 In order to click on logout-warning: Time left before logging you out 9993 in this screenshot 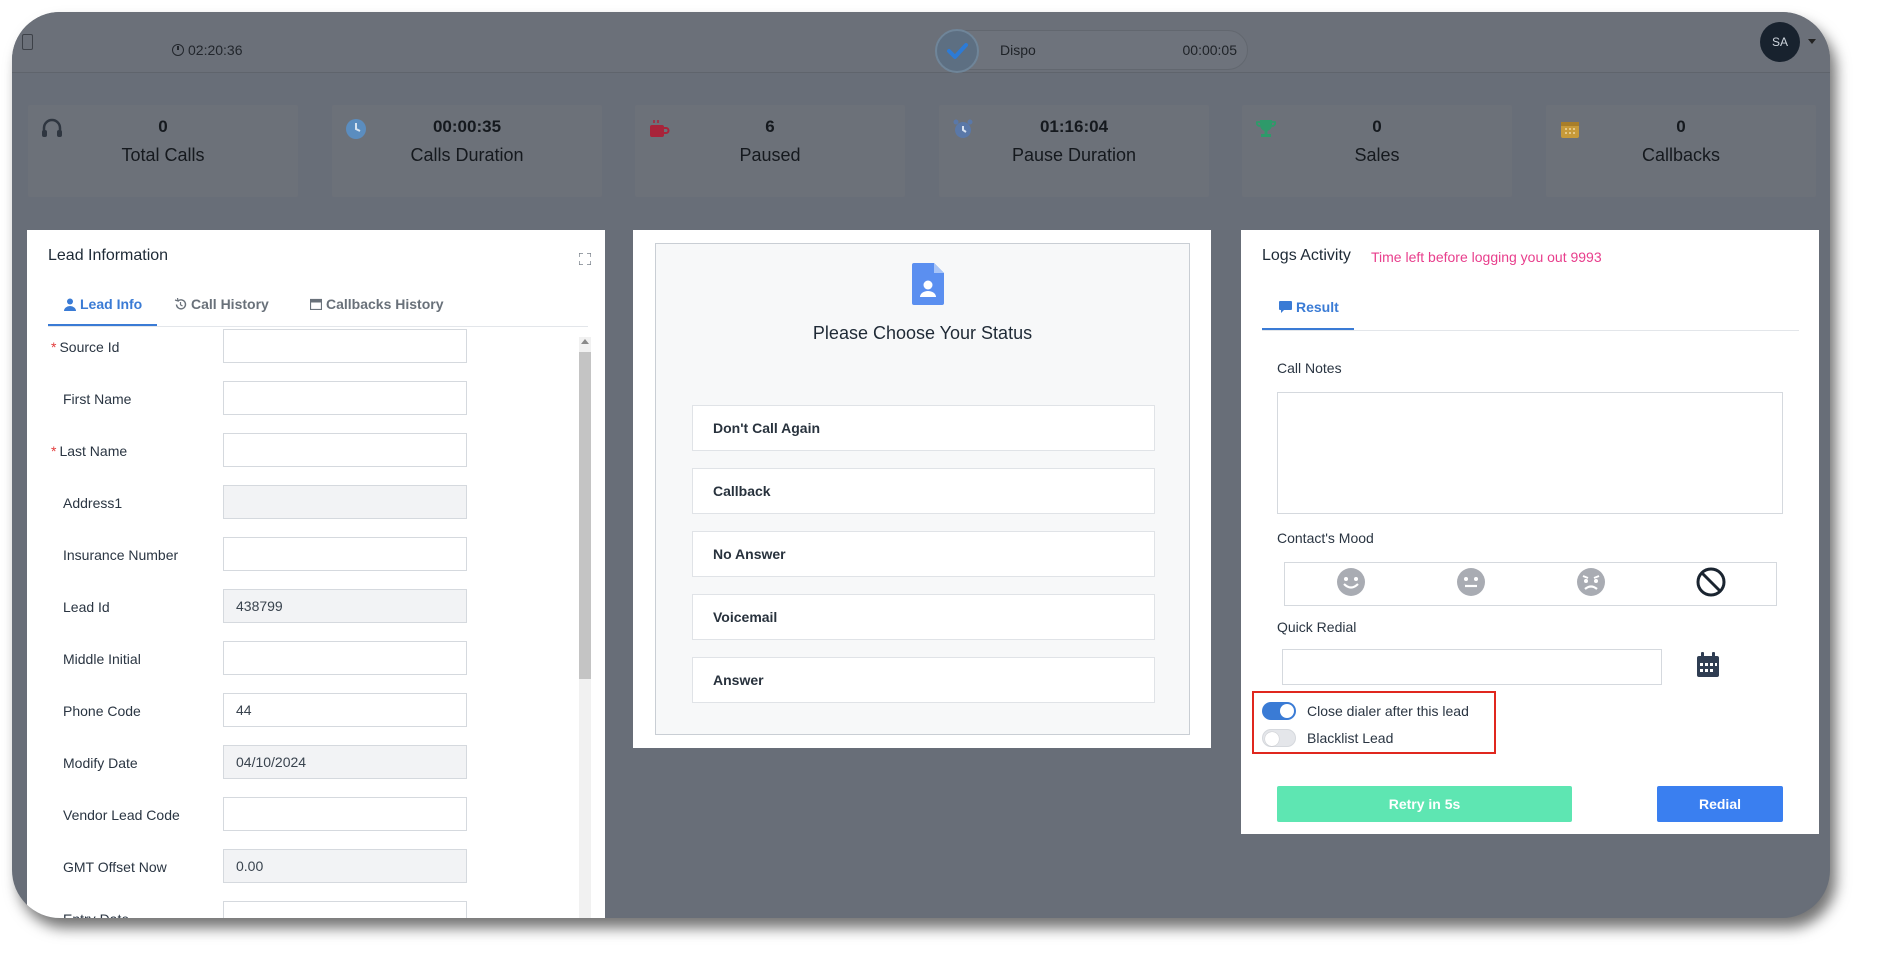, I will do `click(1486, 257)`.